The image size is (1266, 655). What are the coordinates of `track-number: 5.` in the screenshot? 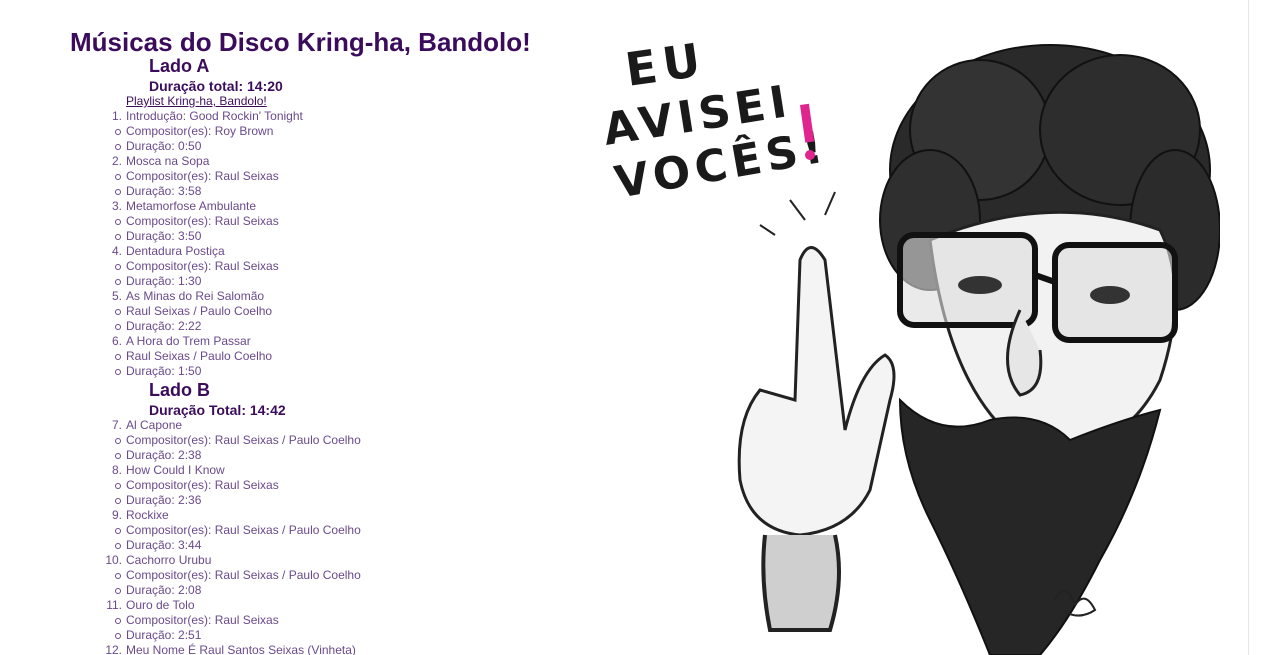 It's located at (116, 296).